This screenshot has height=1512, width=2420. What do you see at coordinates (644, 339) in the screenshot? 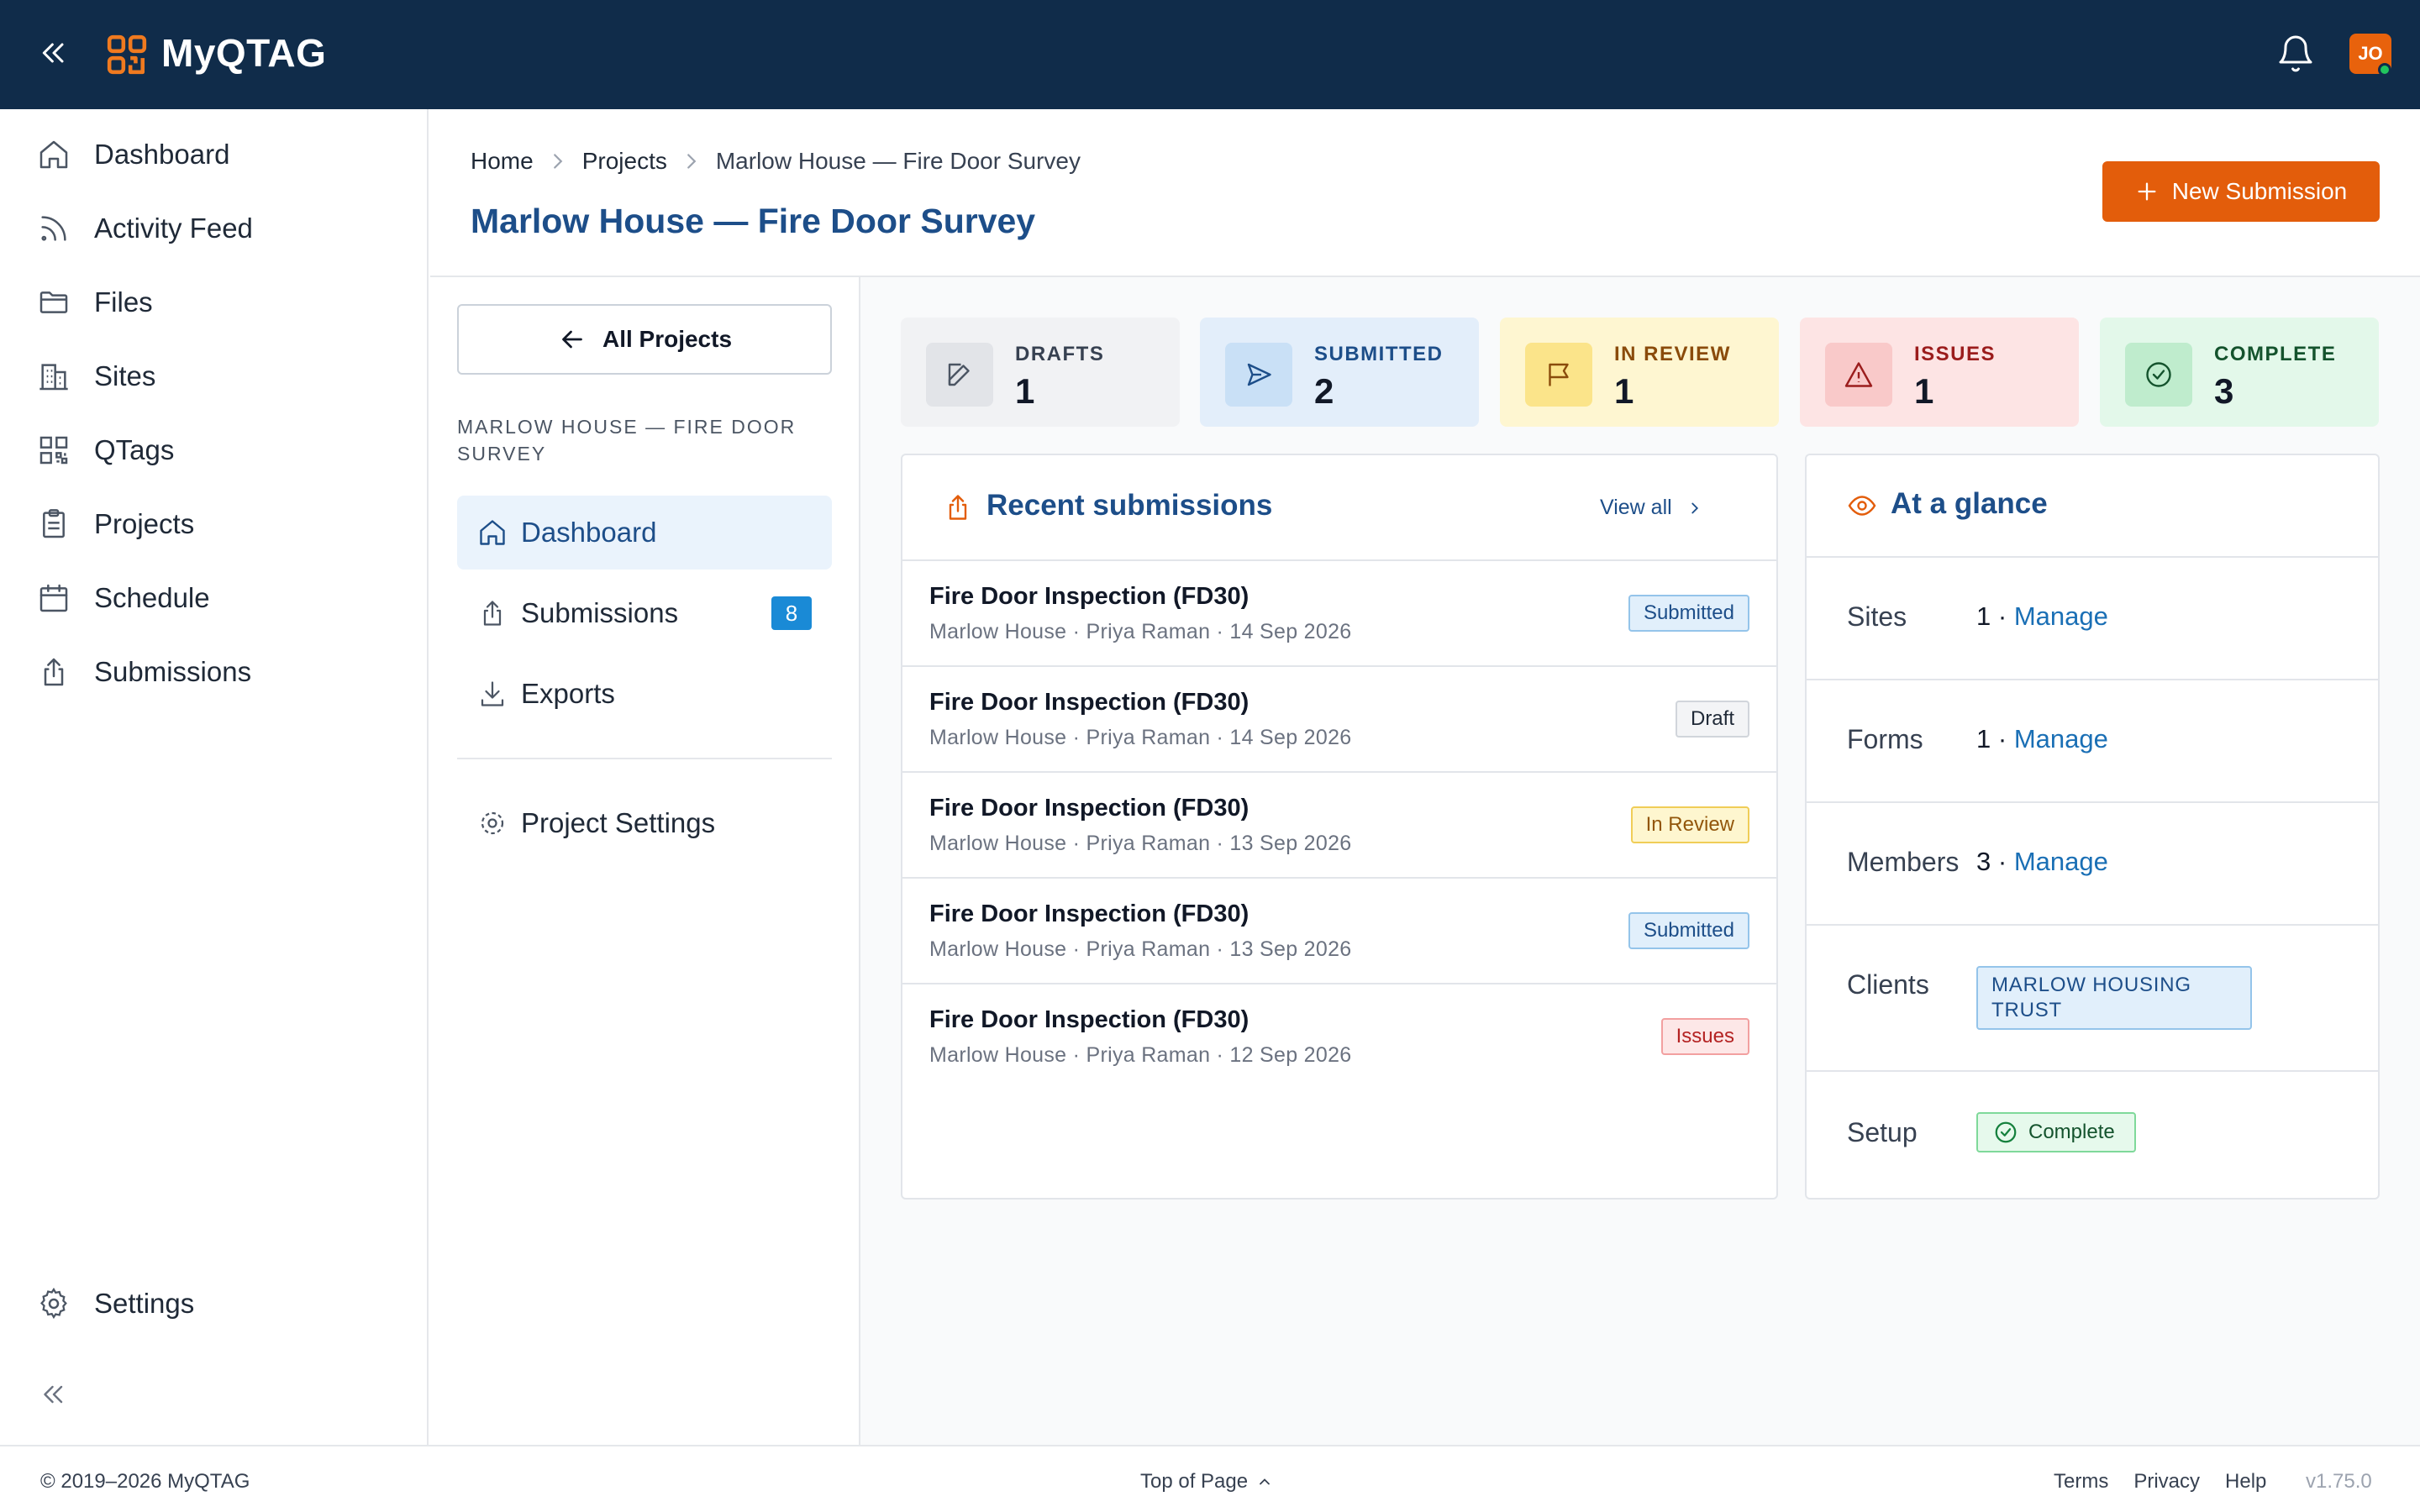
I see `all-projects-button: All Projects` at bounding box center [644, 339].